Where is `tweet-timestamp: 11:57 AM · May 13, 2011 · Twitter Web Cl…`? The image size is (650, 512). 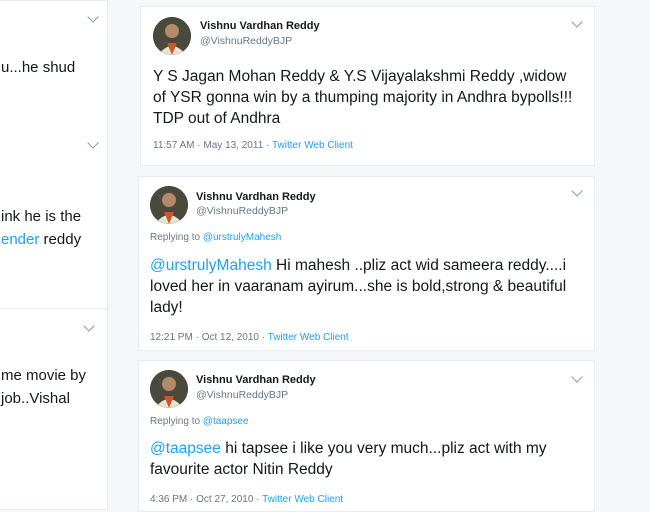 tweet-timestamp: 11:57 AM · May 13, 2011 · Twitter Web Cl… is located at coordinates (253, 145).